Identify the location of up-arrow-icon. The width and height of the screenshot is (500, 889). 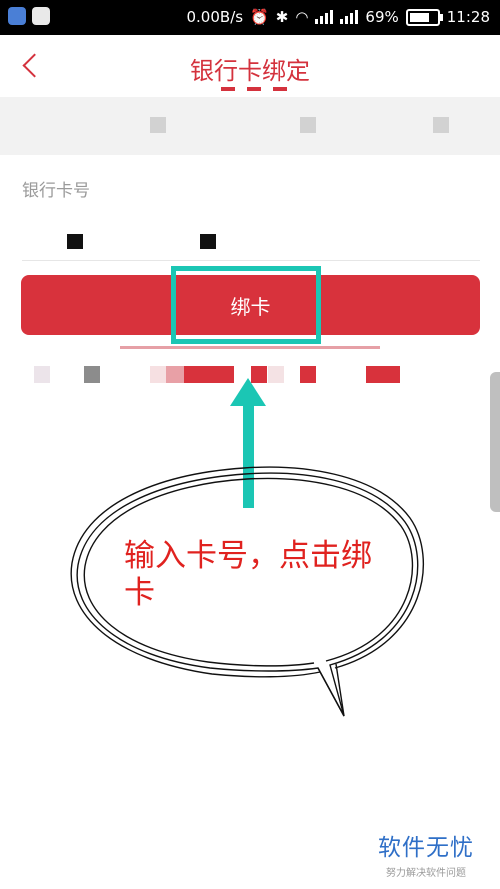
(248, 443).